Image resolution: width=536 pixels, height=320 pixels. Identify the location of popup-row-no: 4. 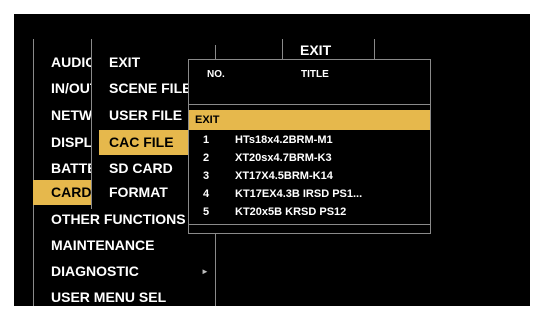
(206, 194).